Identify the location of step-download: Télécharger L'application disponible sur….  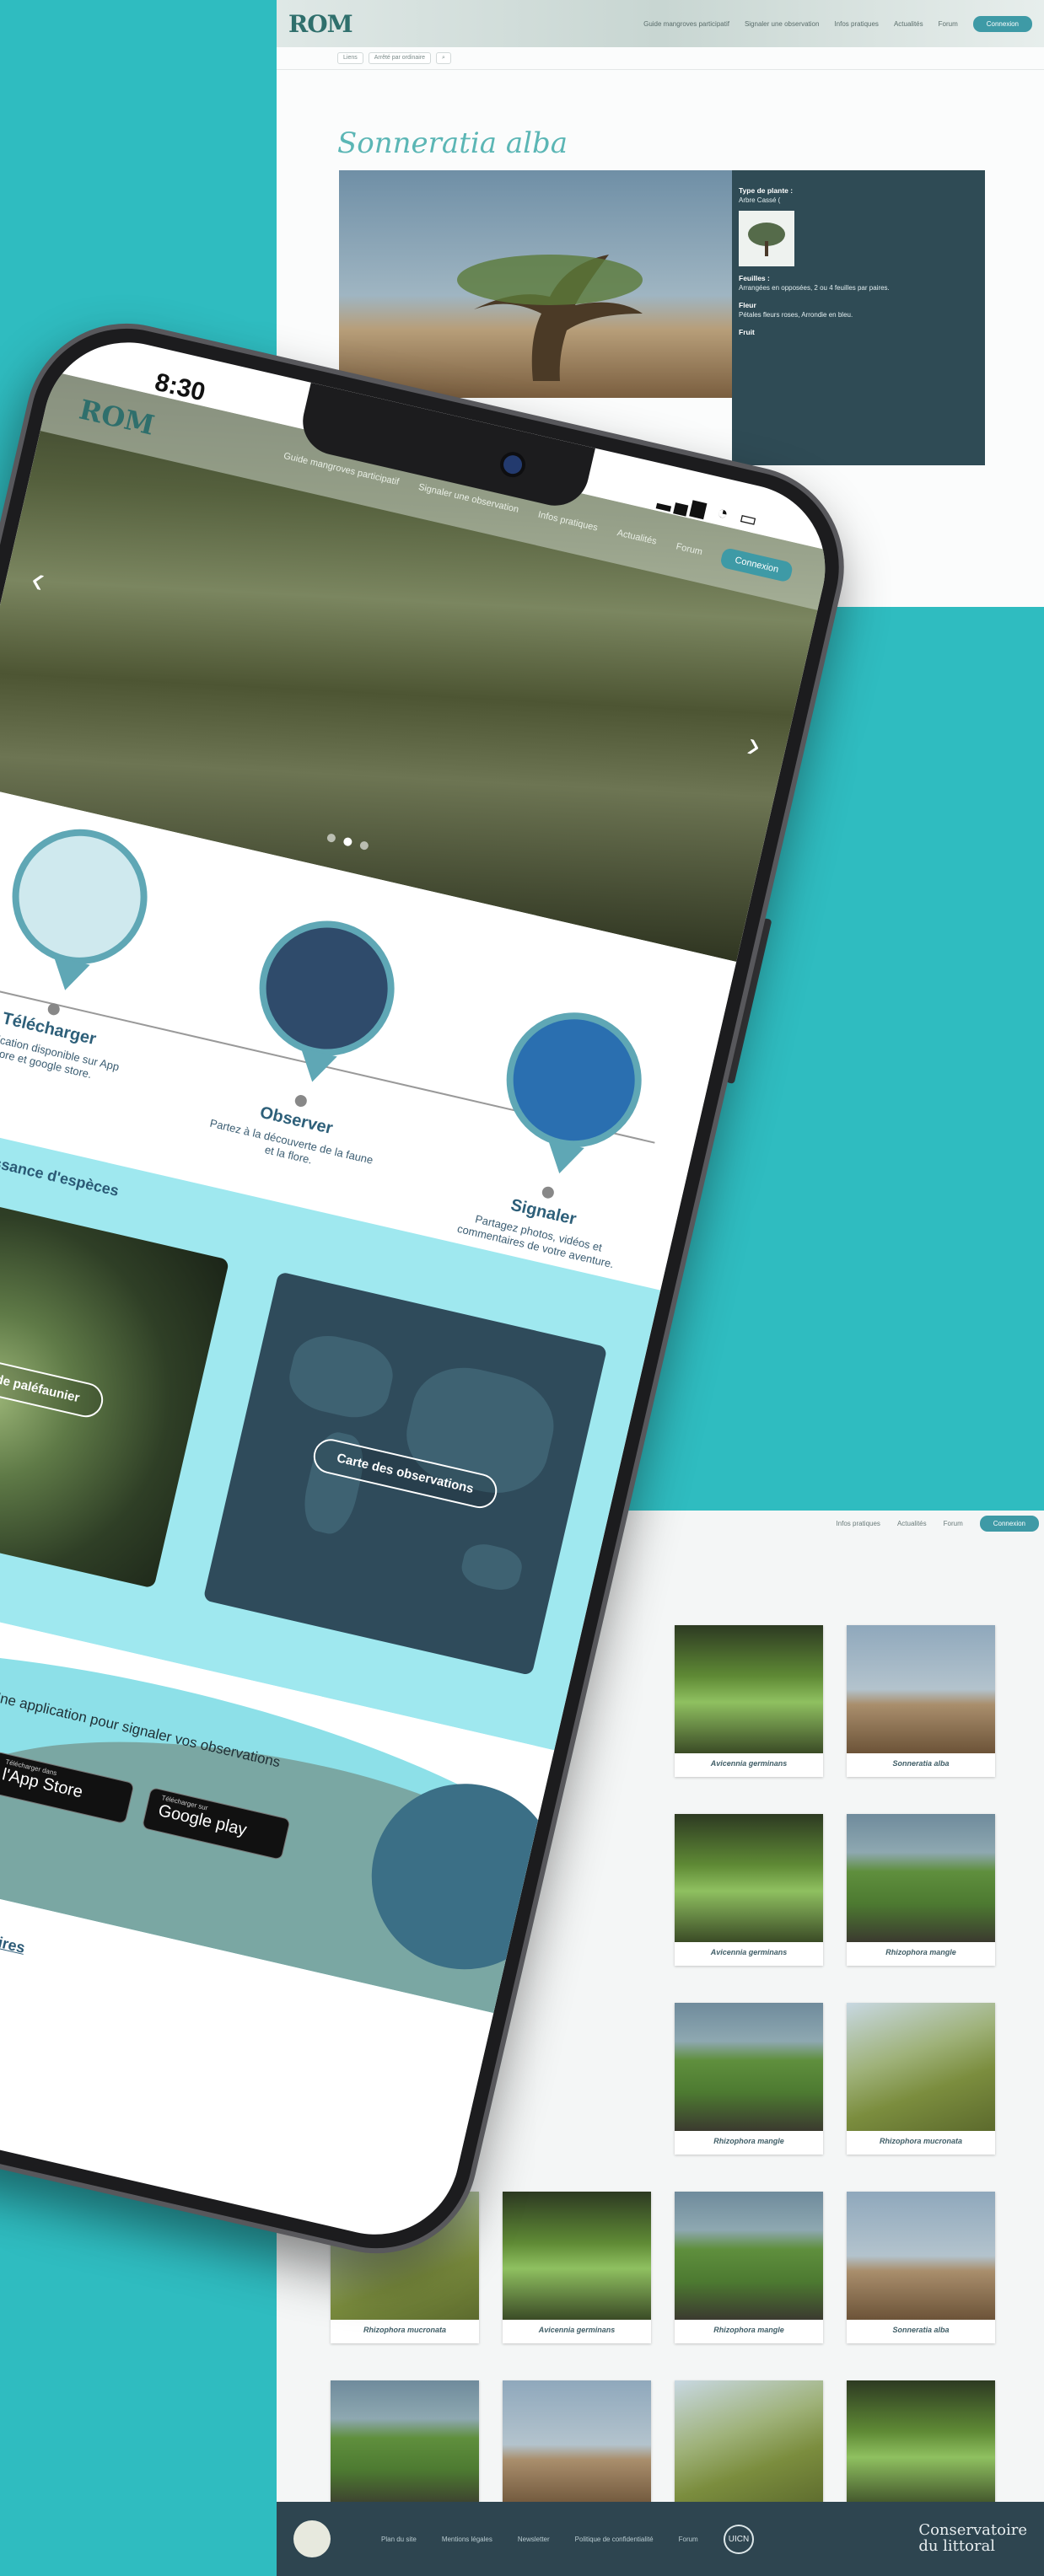
(89, 950).